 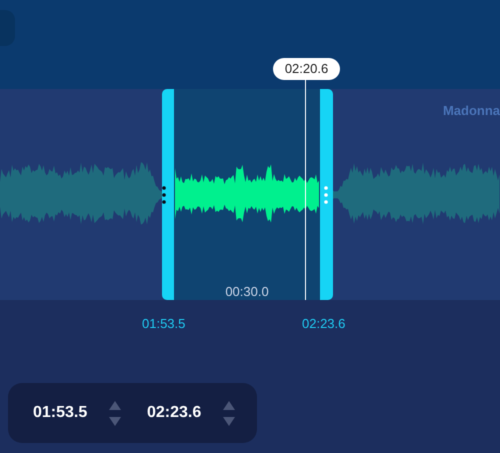 I want to click on playhead-tooltip: 02:20.6, so click(x=306, y=69).